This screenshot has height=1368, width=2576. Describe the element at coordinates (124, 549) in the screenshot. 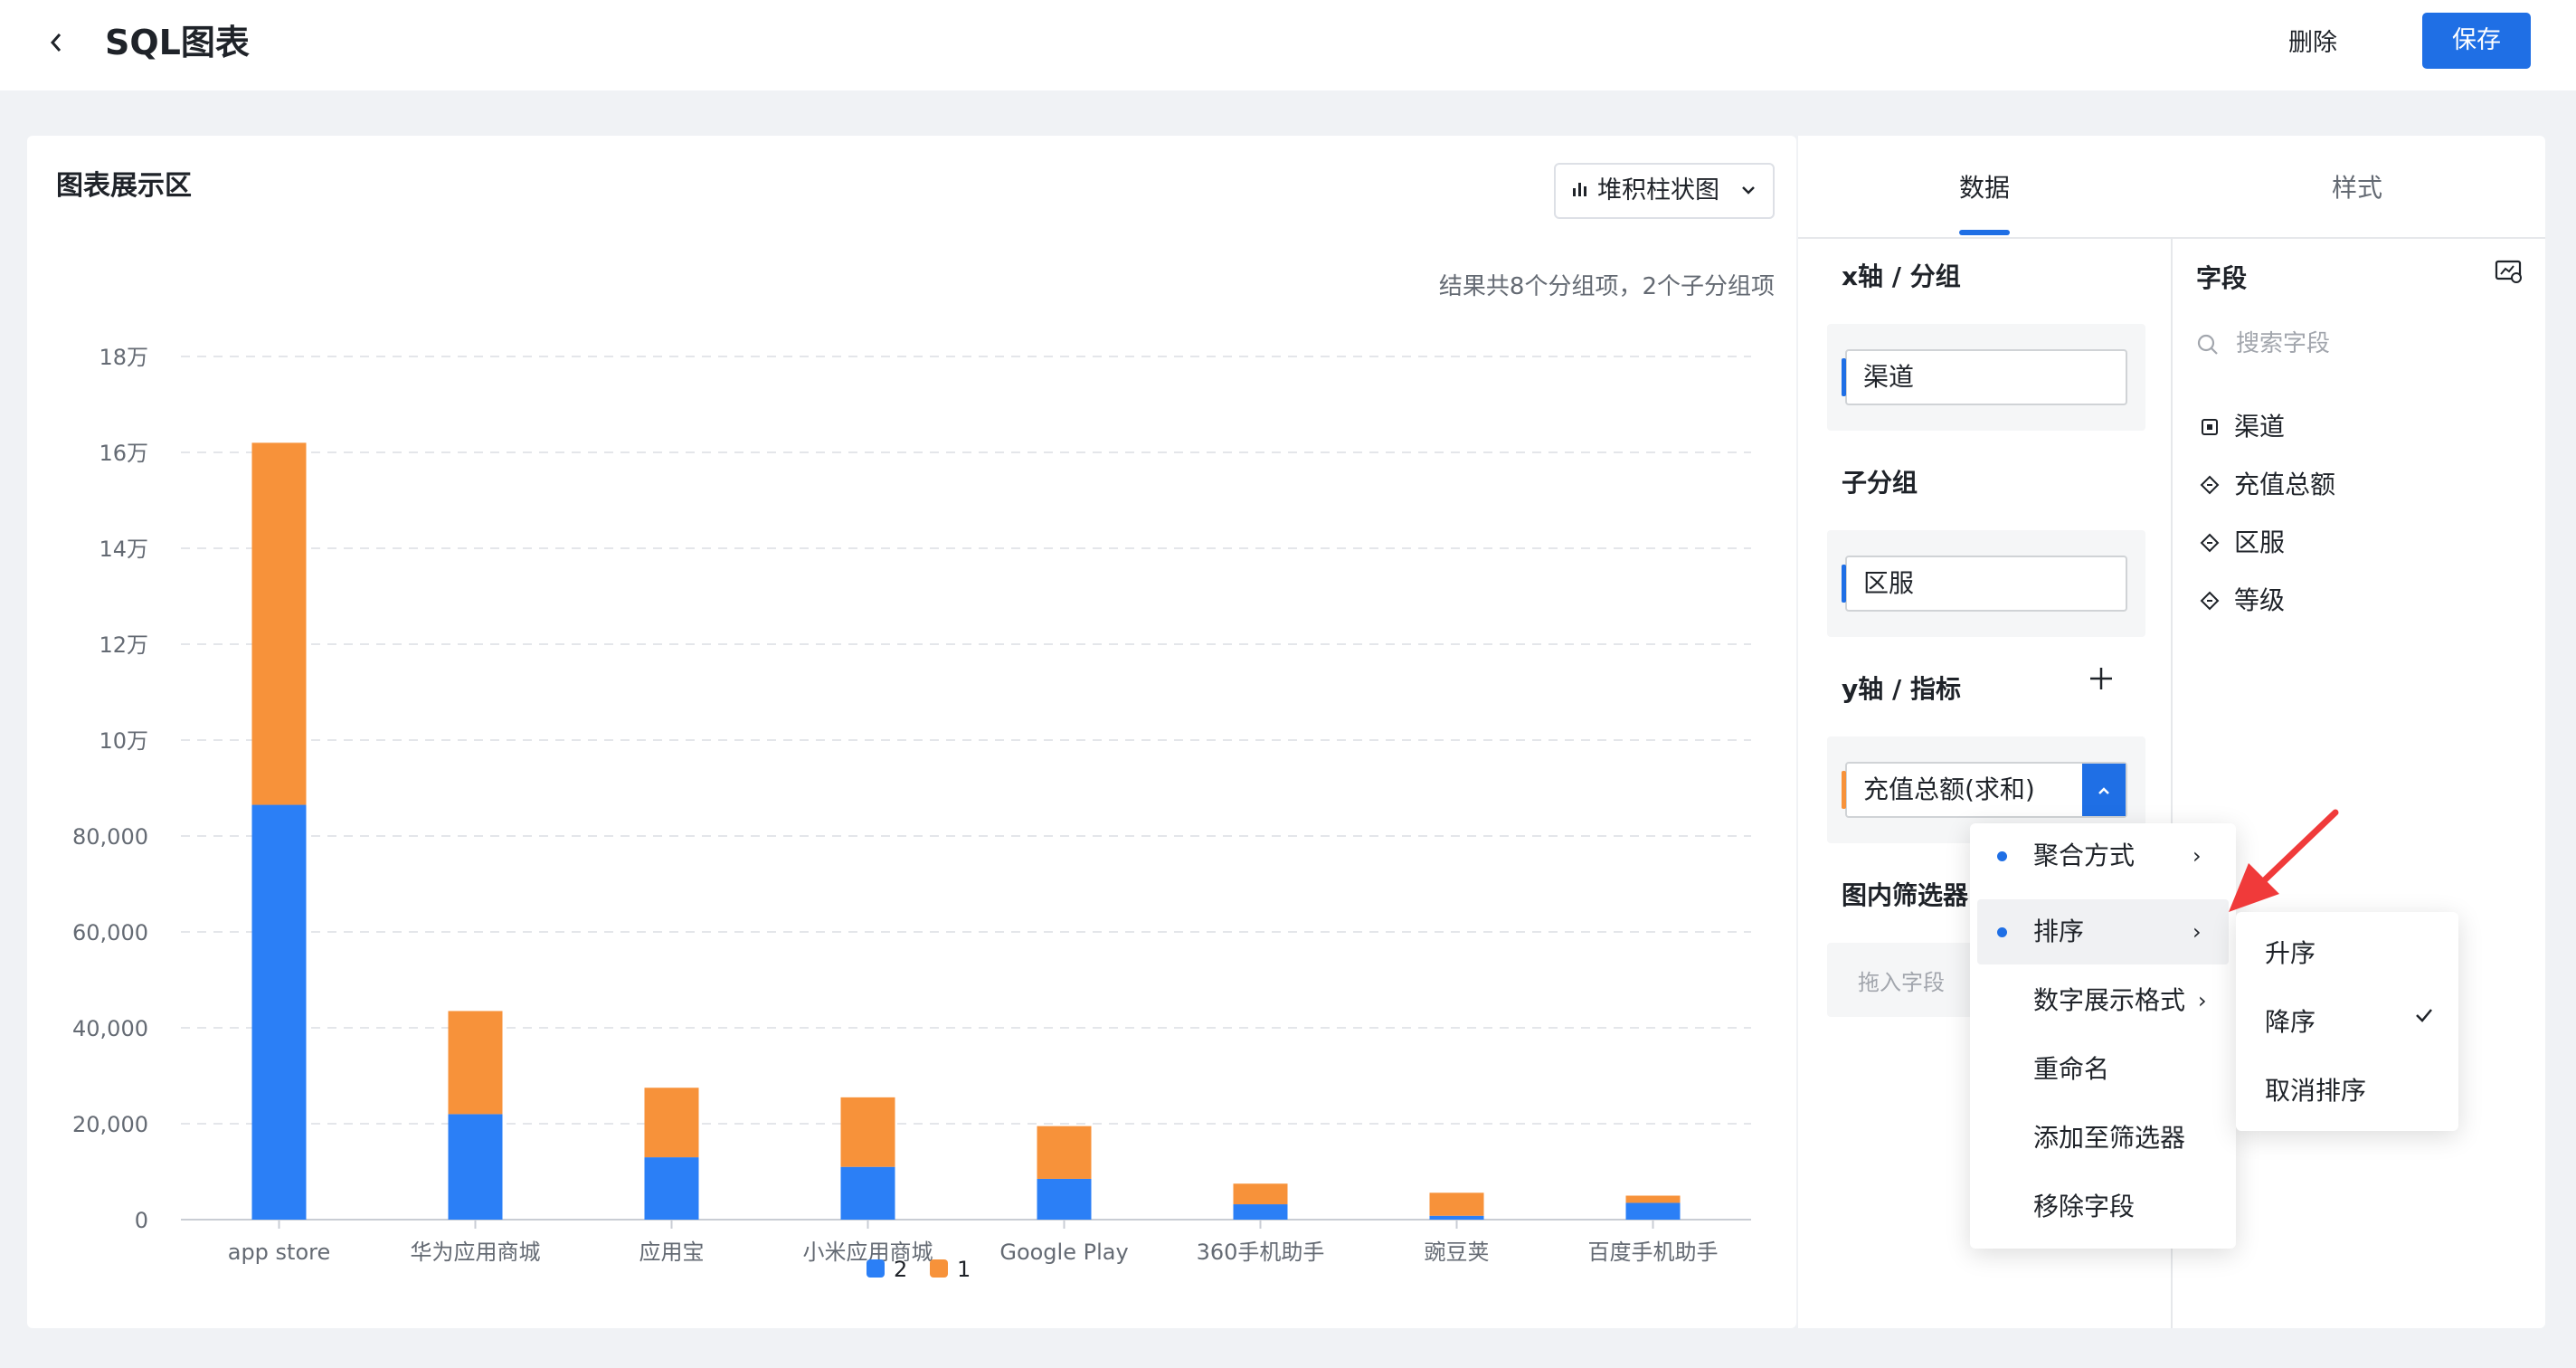

I see `y-tick-label: 14万` at that location.